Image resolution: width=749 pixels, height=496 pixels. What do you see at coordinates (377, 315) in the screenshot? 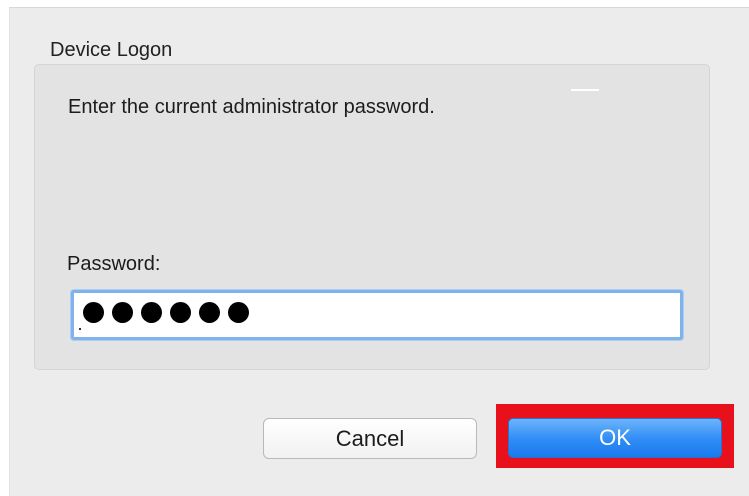
I see `password-input` at bounding box center [377, 315].